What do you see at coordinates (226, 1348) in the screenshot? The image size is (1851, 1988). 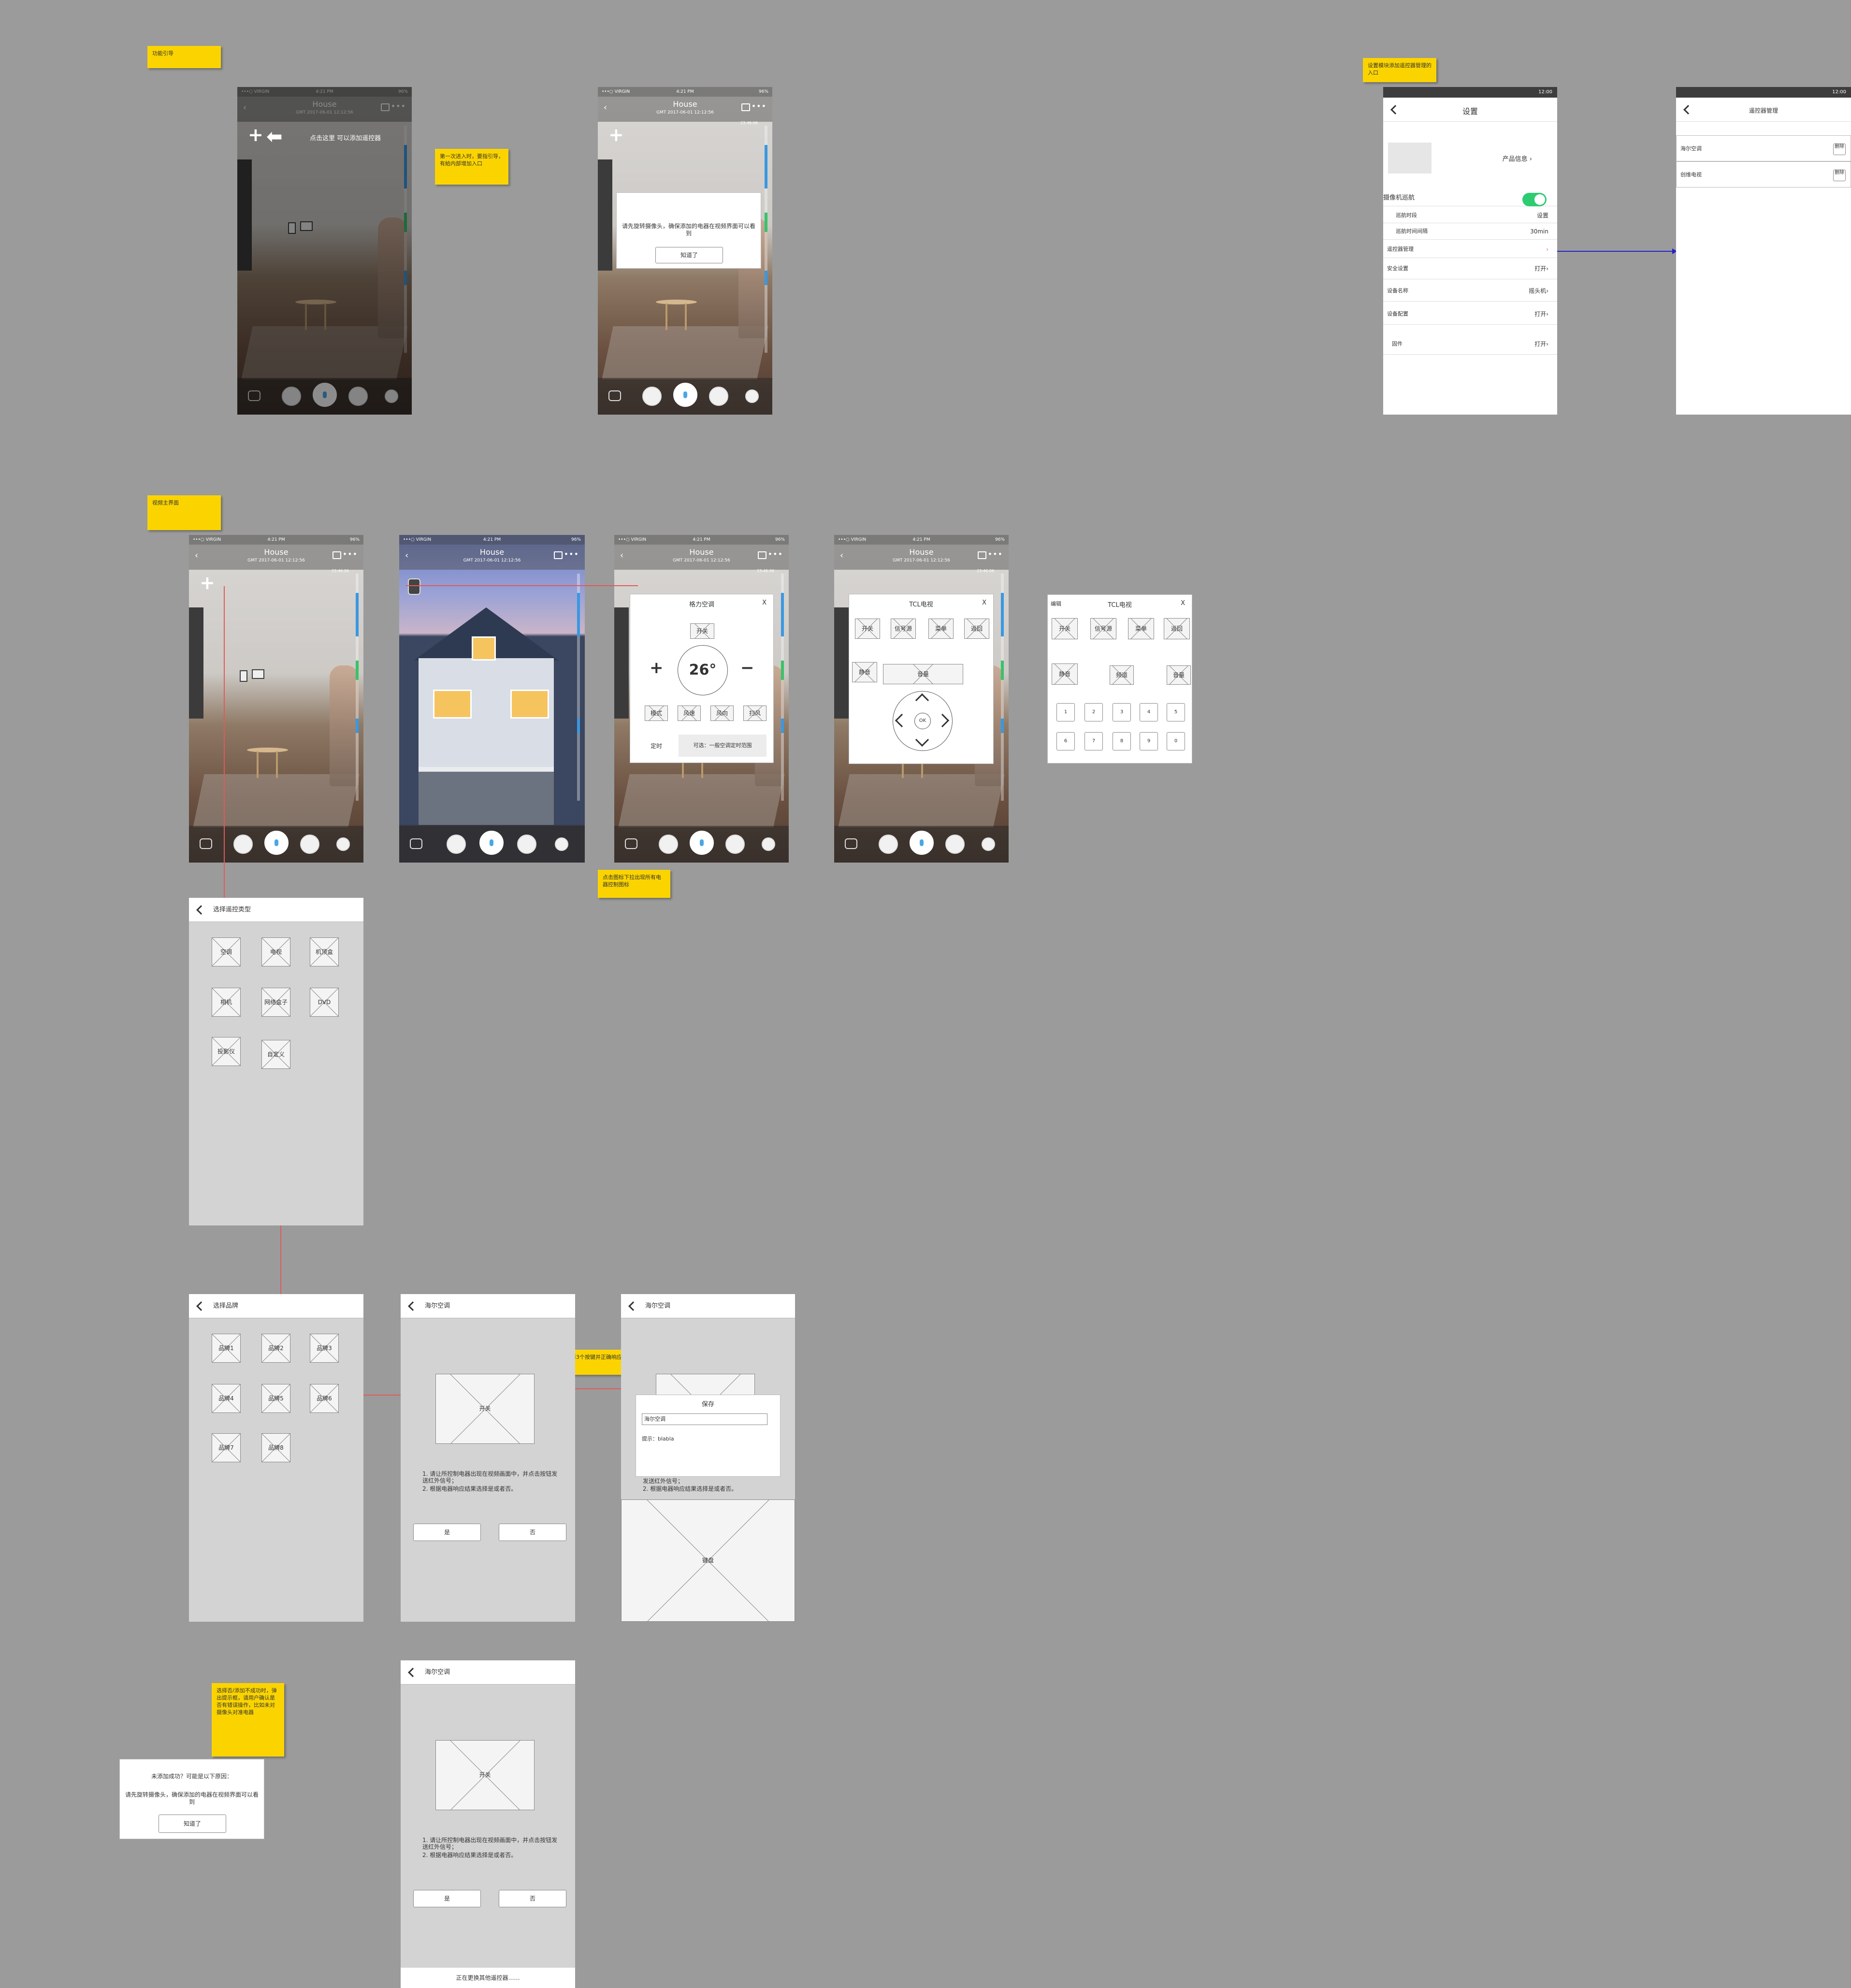 I see `brand-item: 品牌1` at bounding box center [226, 1348].